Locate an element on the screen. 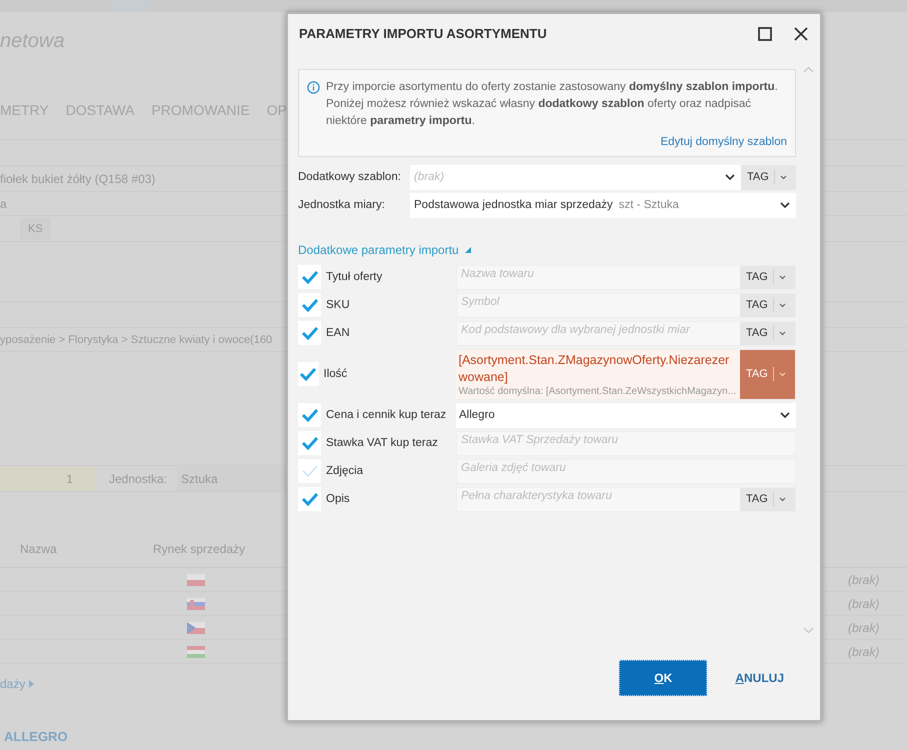 The width and height of the screenshot is (907, 750). param-label: SKU is located at coordinates (338, 305).